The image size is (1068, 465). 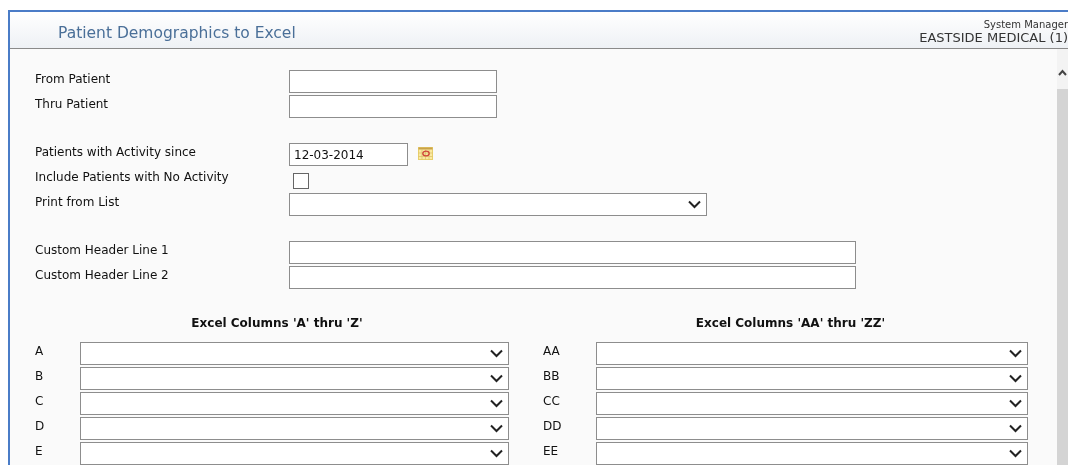 What do you see at coordinates (790, 324) in the screenshot?
I see `section-heading: Excel Columns 'AA' thru 'ZZ'` at bounding box center [790, 324].